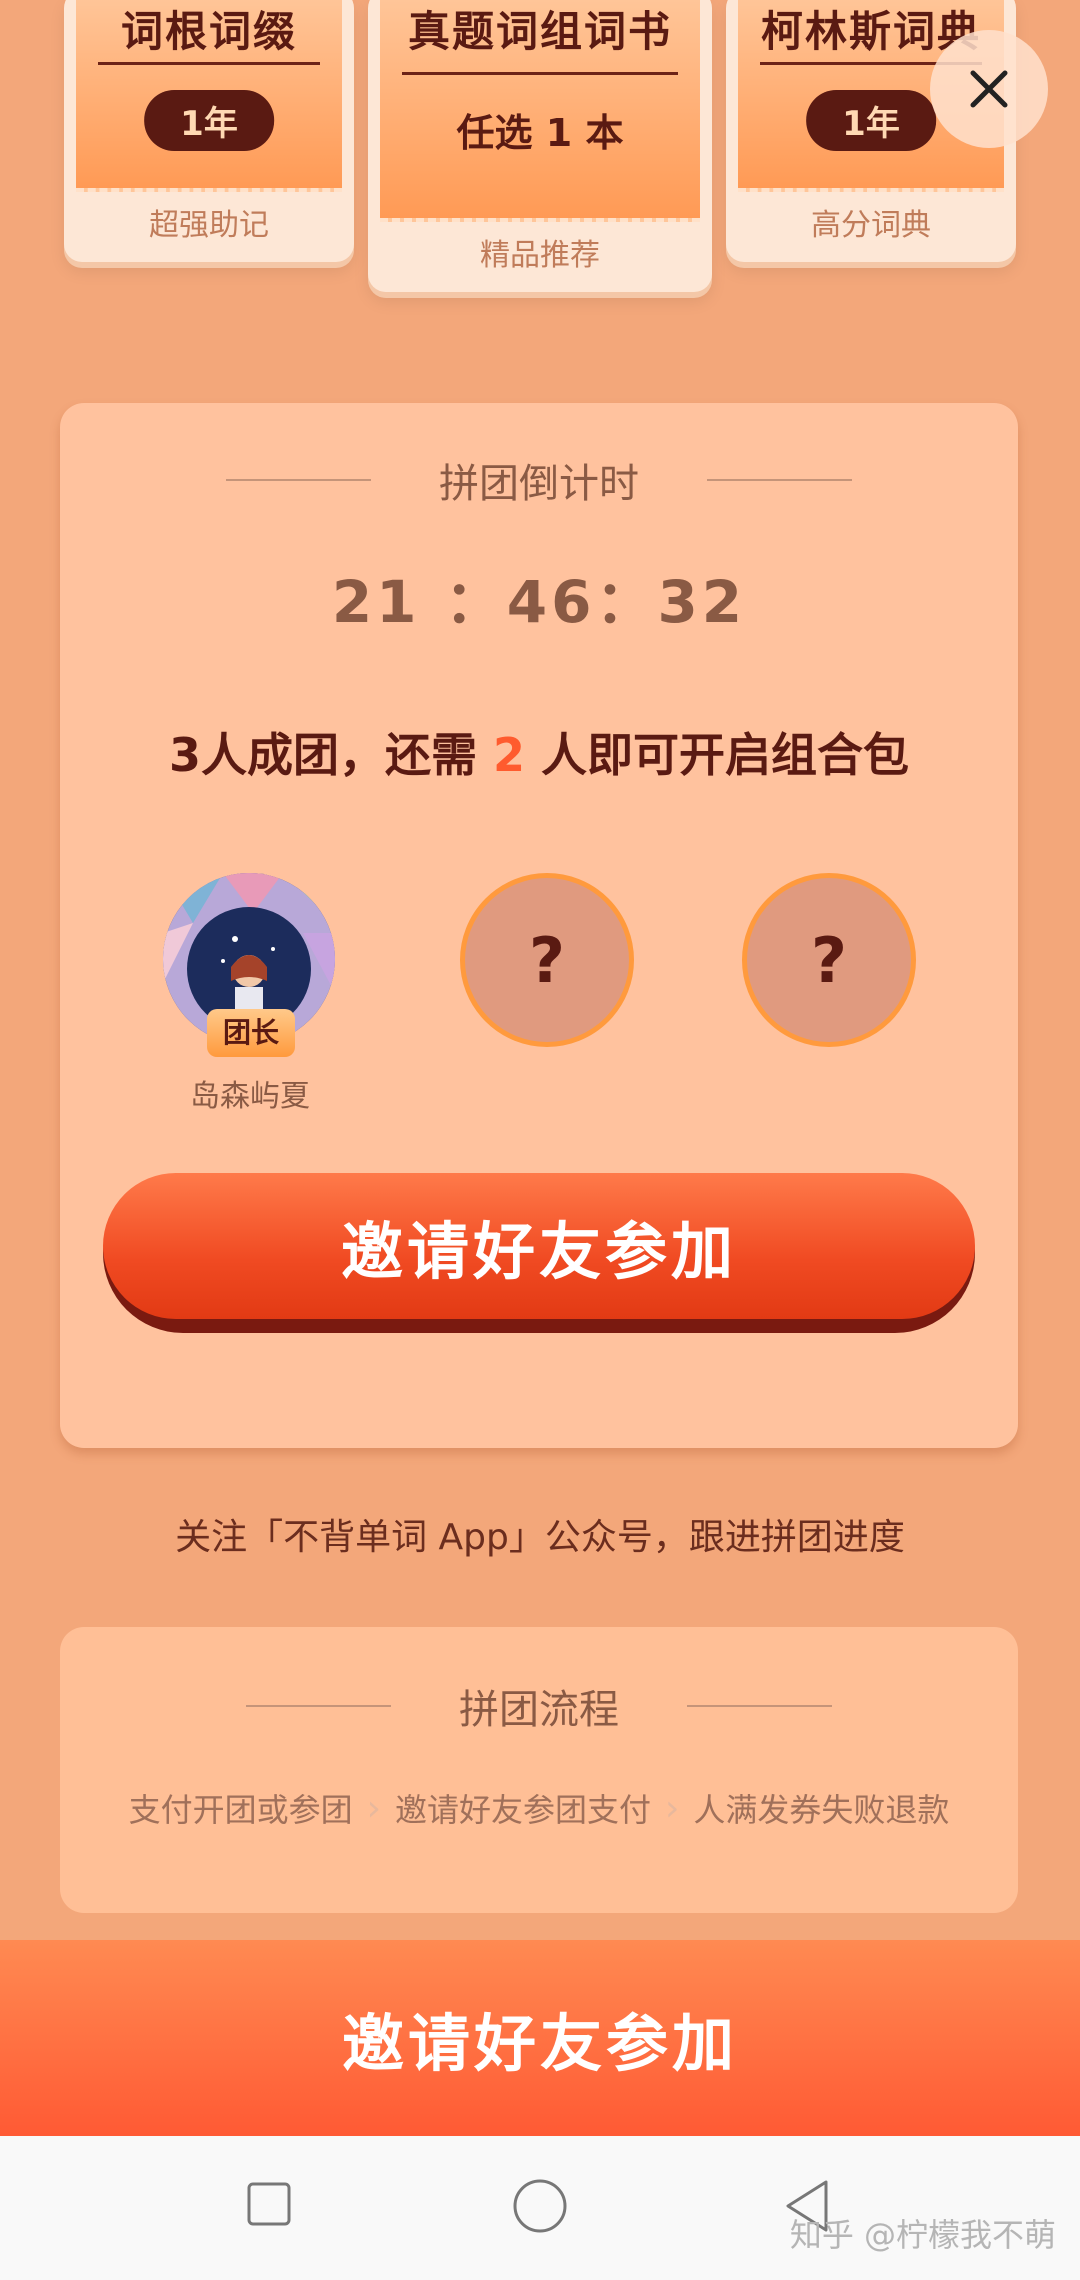 Image resolution: width=1080 pixels, height=2280 pixels. I want to click on leader-badge: 团长, so click(251, 1033).